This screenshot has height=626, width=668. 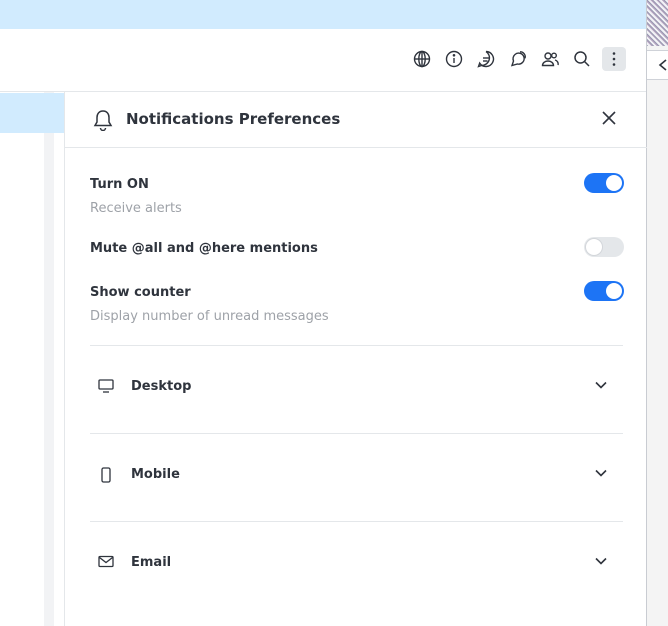 What do you see at coordinates (604, 247) in the screenshot?
I see `mute-mentions-toggle` at bounding box center [604, 247].